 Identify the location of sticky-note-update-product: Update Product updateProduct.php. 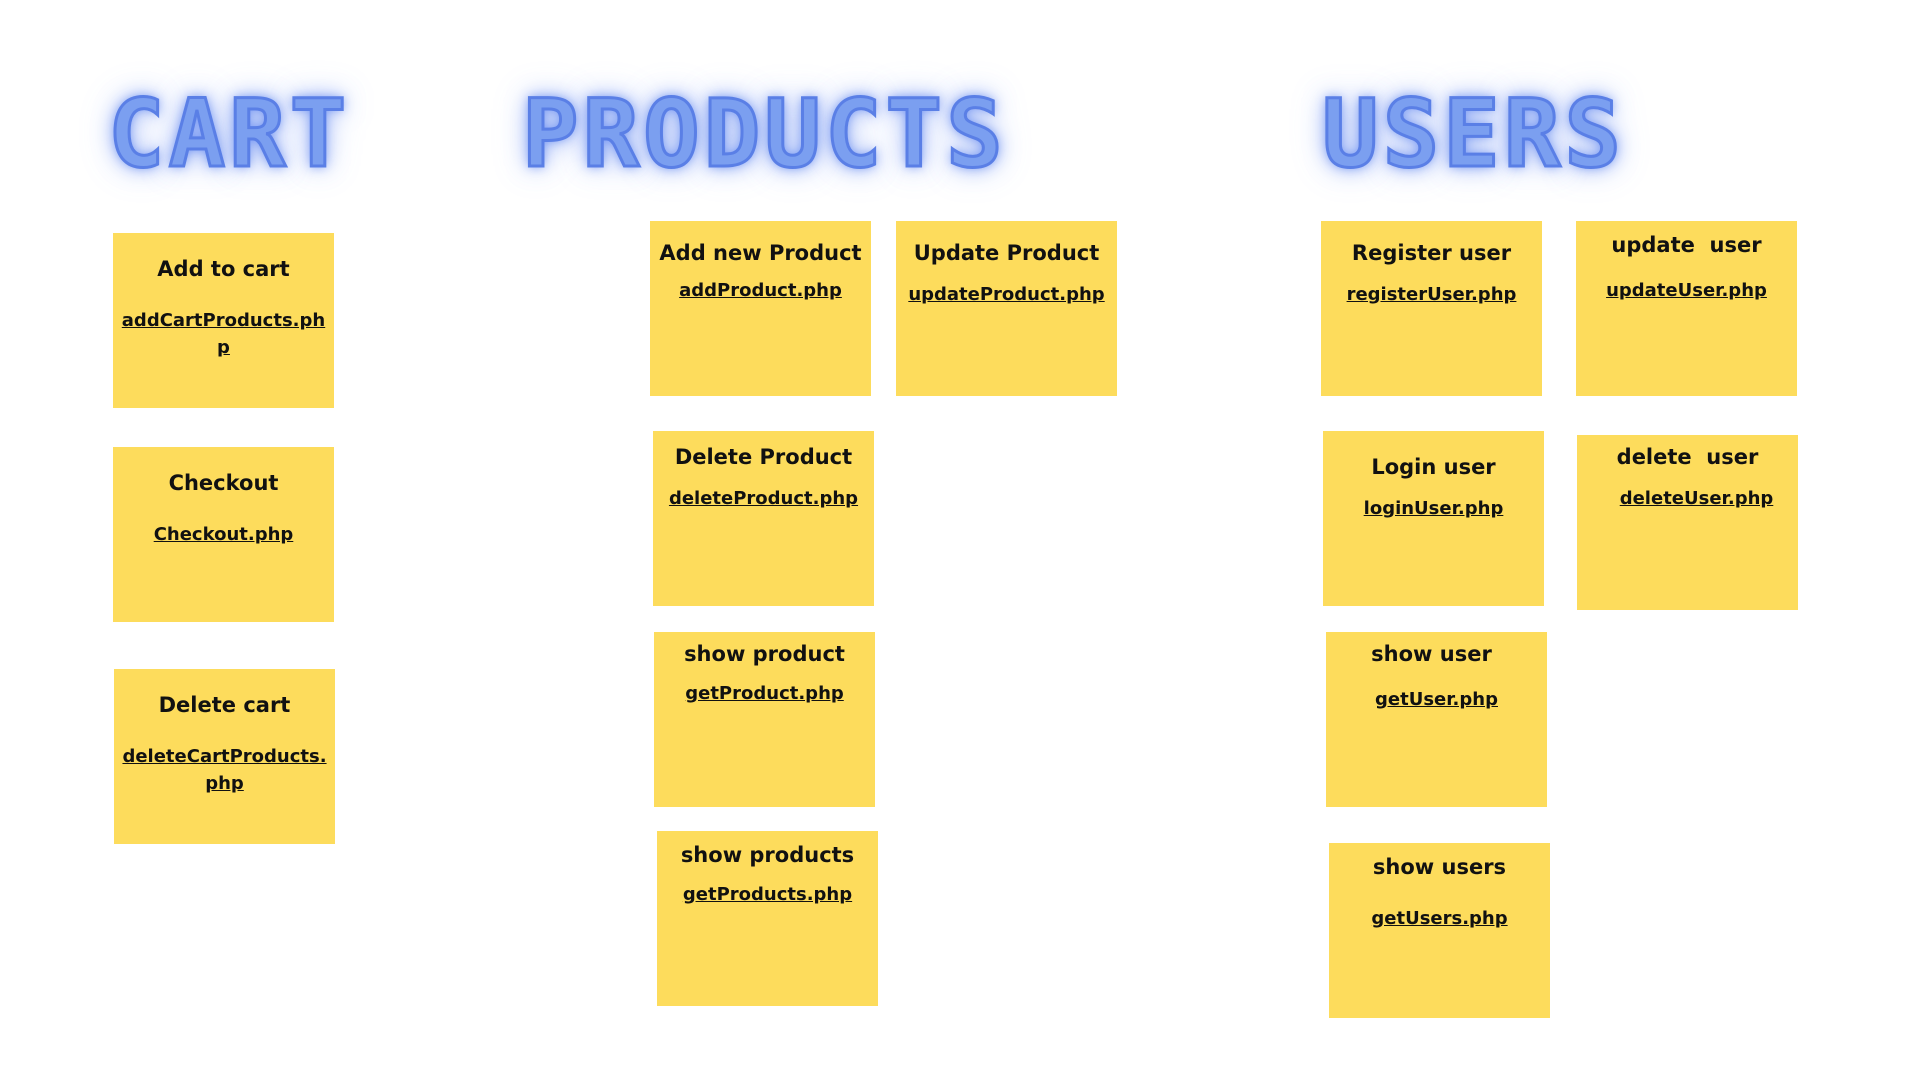
(1006, 308).